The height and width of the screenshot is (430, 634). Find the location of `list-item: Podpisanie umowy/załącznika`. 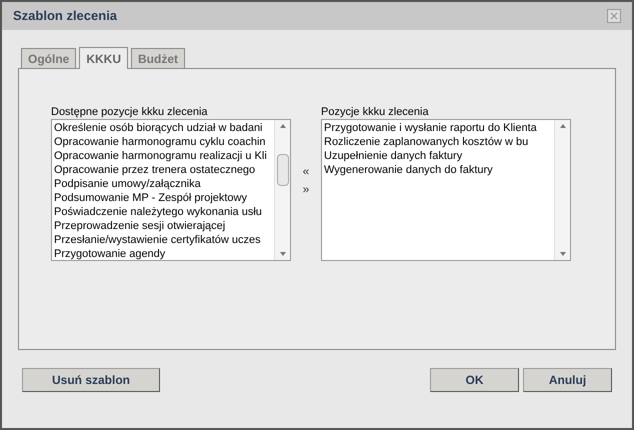

list-item: Podpisanie umowy/załącznika is located at coordinates (164, 184).